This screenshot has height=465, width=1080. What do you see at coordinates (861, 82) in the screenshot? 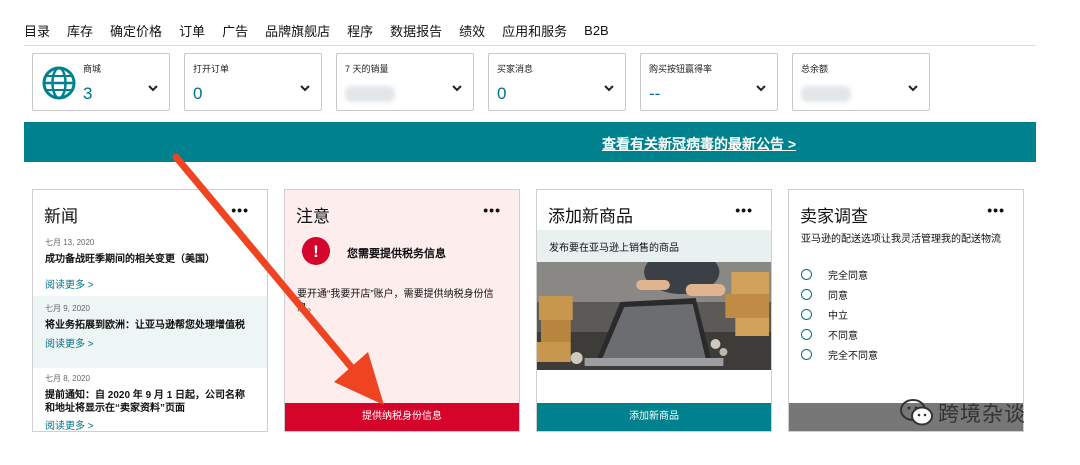
I see `balance-widget: 总余额` at bounding box center [861, 82].